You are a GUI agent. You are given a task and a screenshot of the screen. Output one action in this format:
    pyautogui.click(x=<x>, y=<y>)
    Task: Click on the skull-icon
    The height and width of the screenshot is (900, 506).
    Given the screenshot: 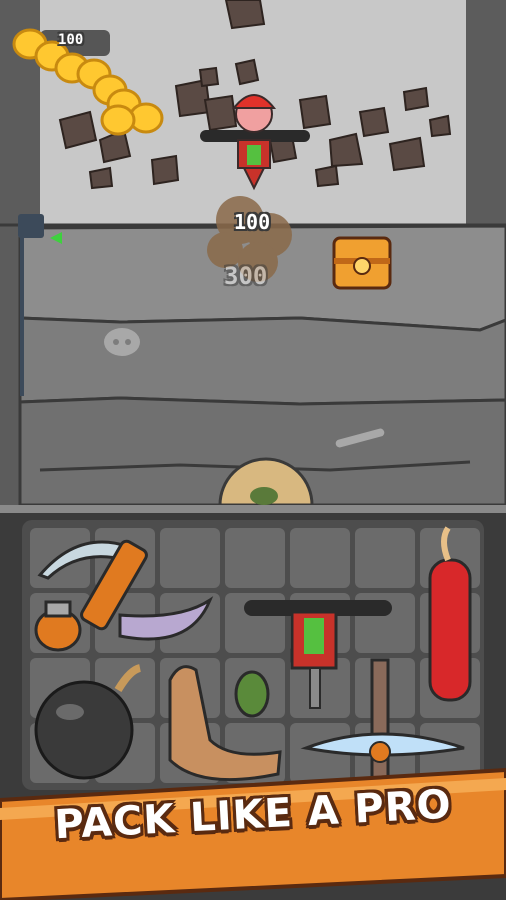 What is the action you would take?
    pyautogui.click(x=122, y=342)
    